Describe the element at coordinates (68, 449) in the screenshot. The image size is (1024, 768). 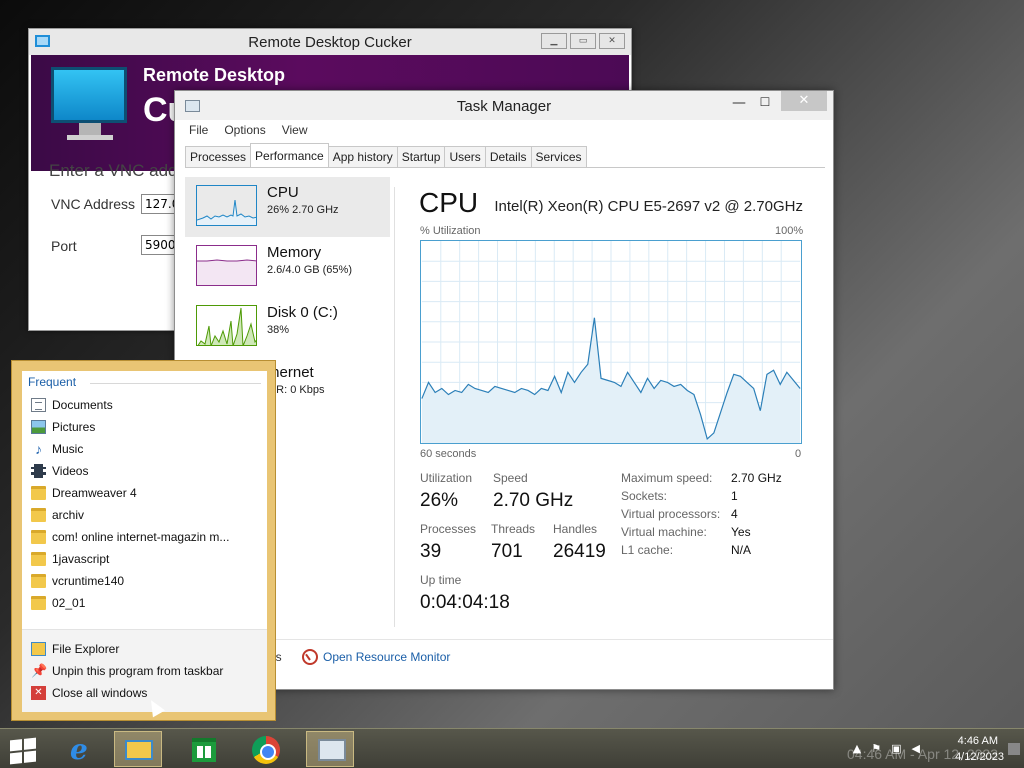
I see `jump-item-label: Music` at that location.